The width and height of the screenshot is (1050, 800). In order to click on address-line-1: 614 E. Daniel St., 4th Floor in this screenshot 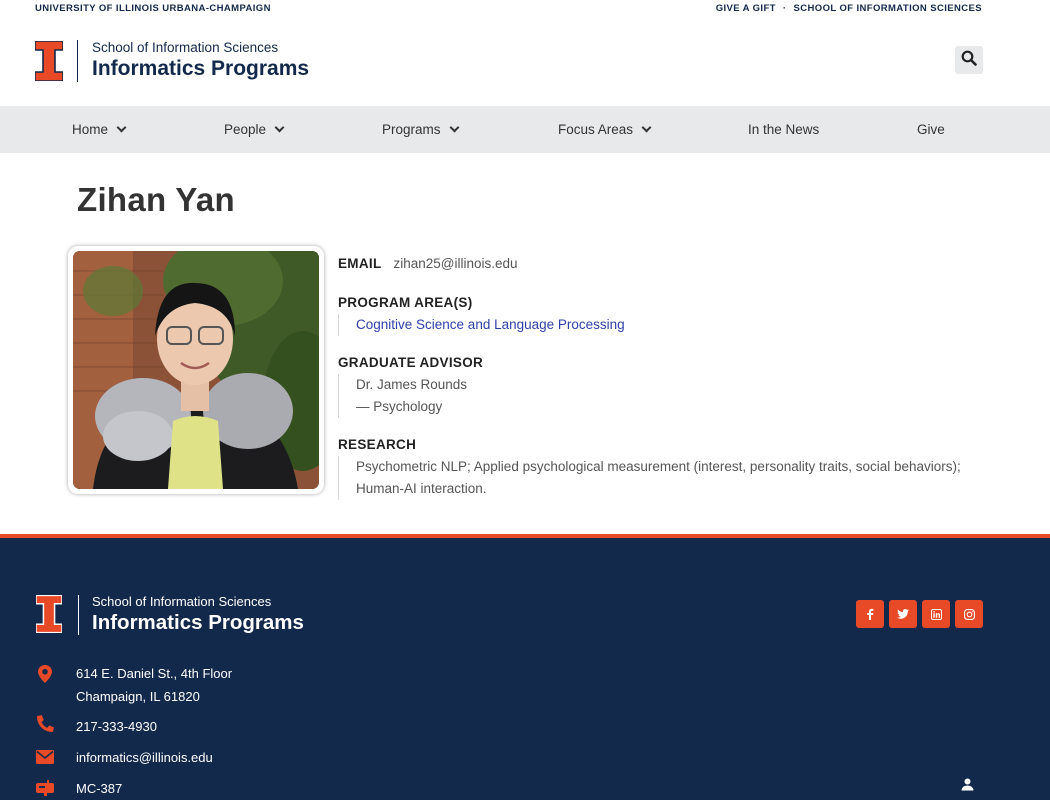, I will do `click(154, 673)`.